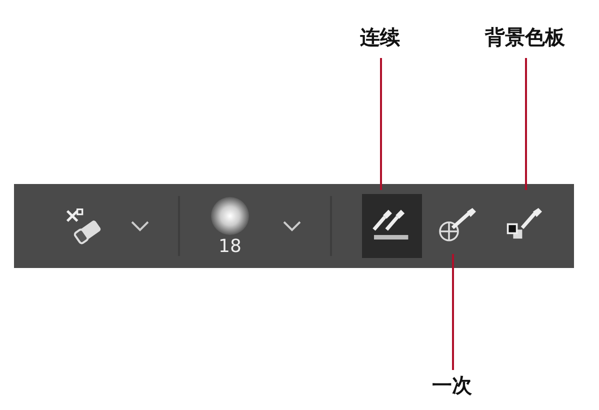 The image size is (599, 410). I want to click on callout-label: 背景色板, so click(525, 37).